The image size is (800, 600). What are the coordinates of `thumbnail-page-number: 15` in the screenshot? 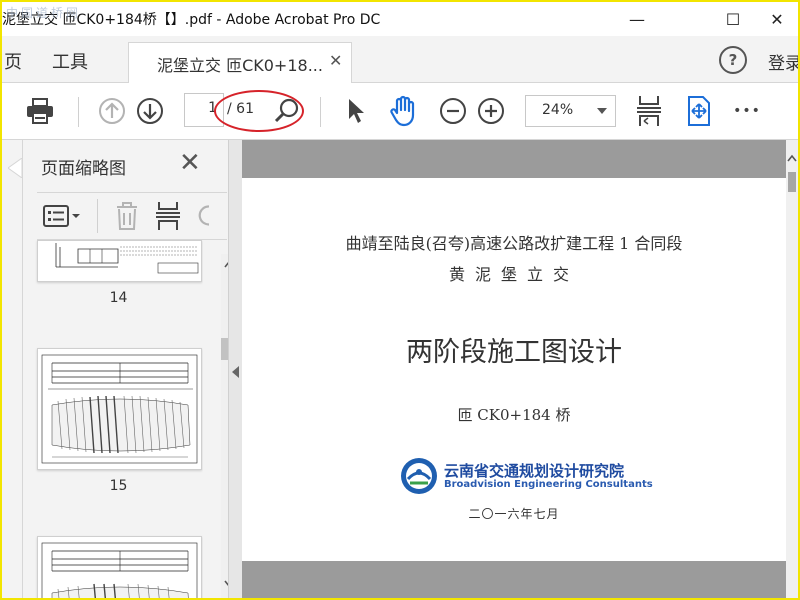 It's located at (118, 486).